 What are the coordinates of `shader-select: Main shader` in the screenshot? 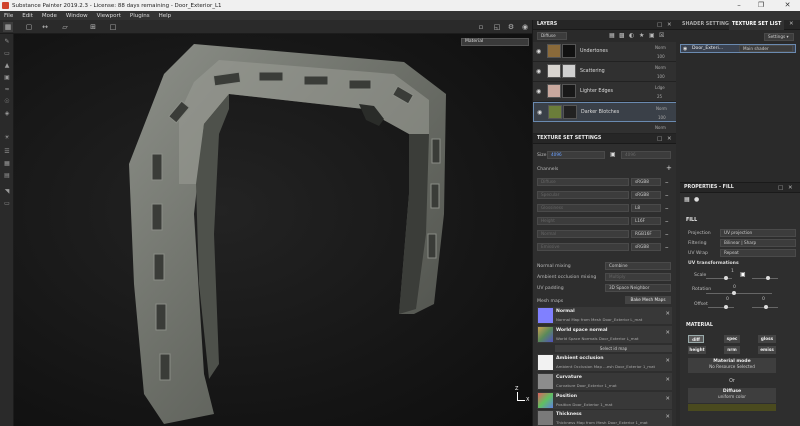 It's located at (766, 48).